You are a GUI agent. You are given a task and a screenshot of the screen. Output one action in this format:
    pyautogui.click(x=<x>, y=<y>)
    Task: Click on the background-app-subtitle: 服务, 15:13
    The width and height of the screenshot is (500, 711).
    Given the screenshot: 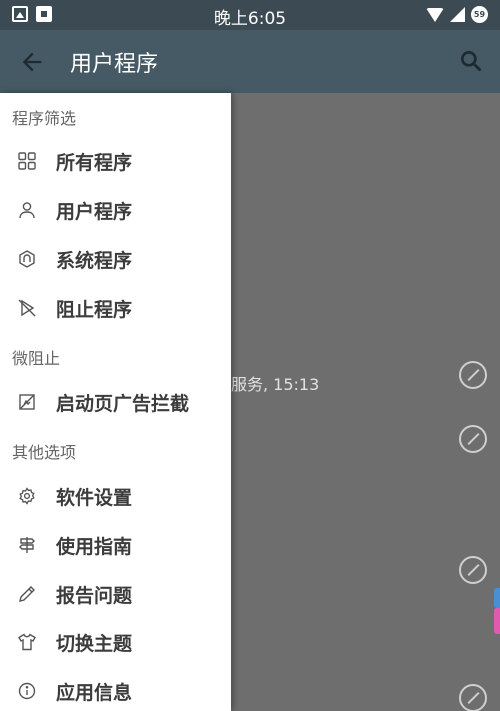 What is the action you would take?
    pyautogui.click(x=275, y=384)
    